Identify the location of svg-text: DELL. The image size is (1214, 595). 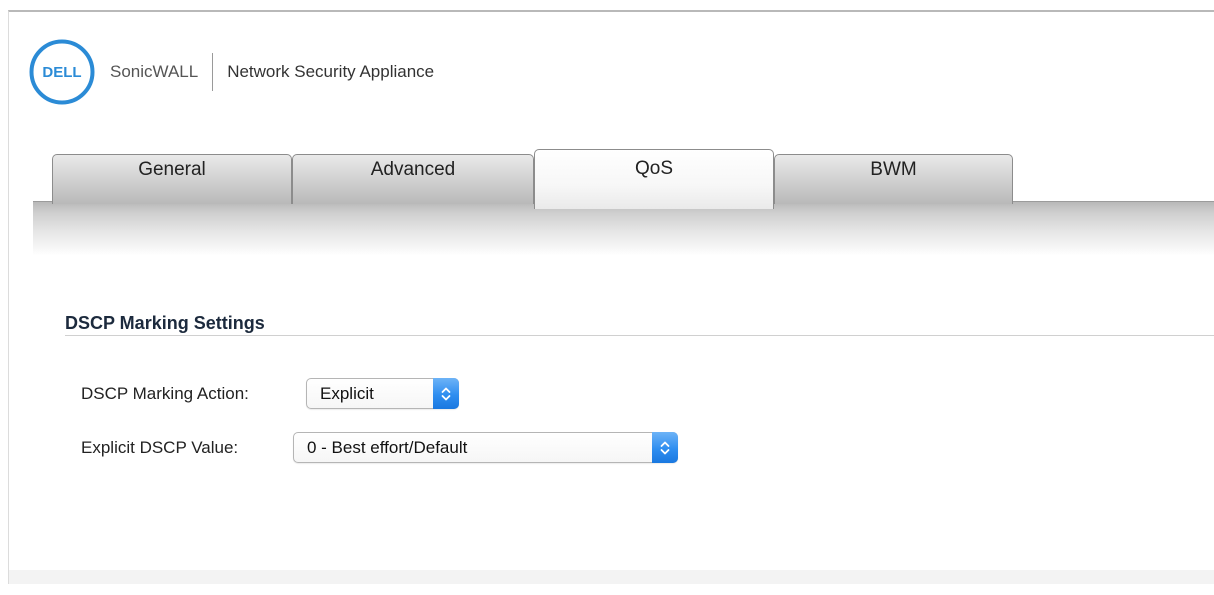
(61, 72).